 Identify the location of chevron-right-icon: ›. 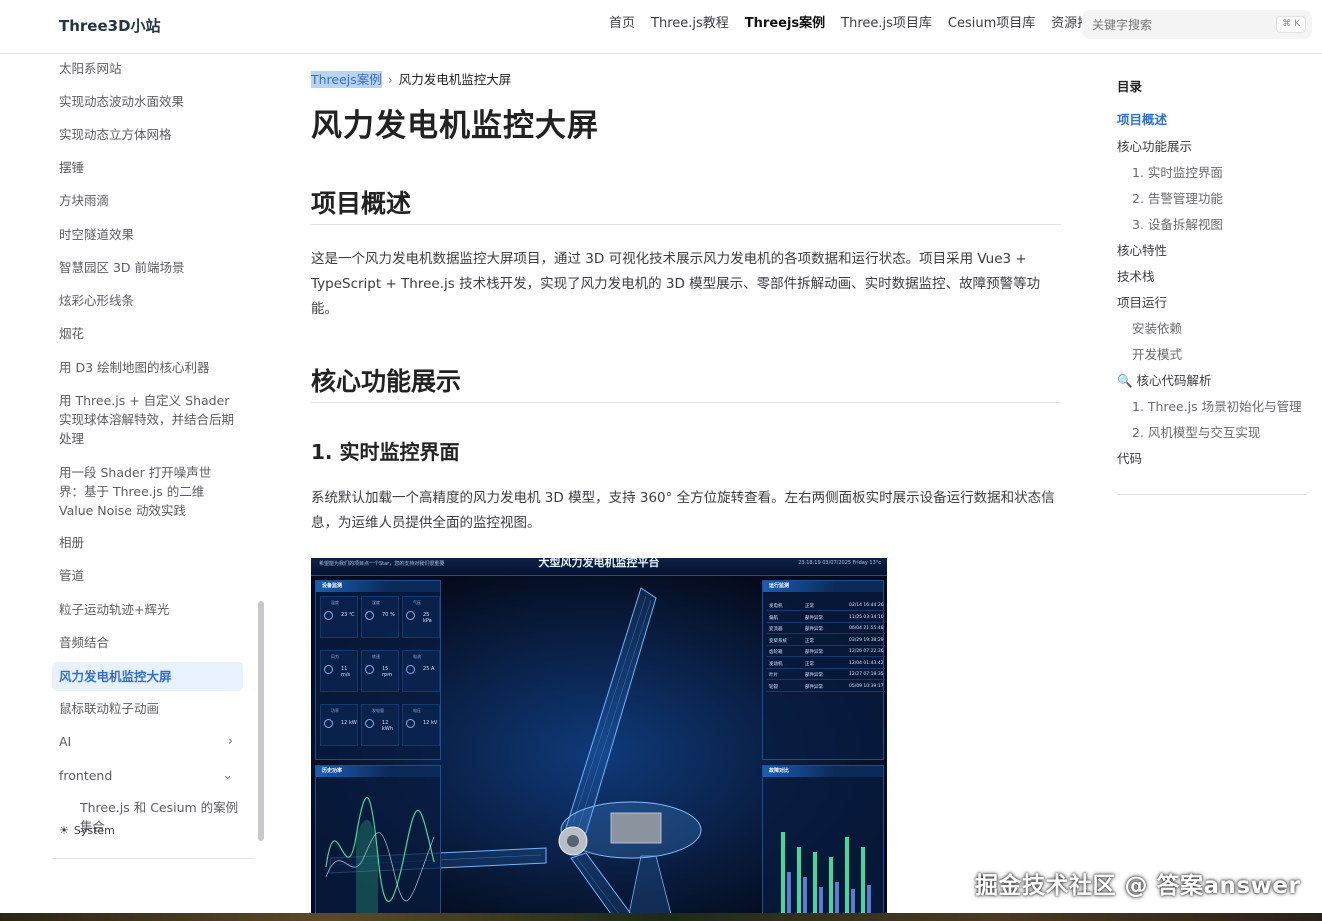
(230, 741).